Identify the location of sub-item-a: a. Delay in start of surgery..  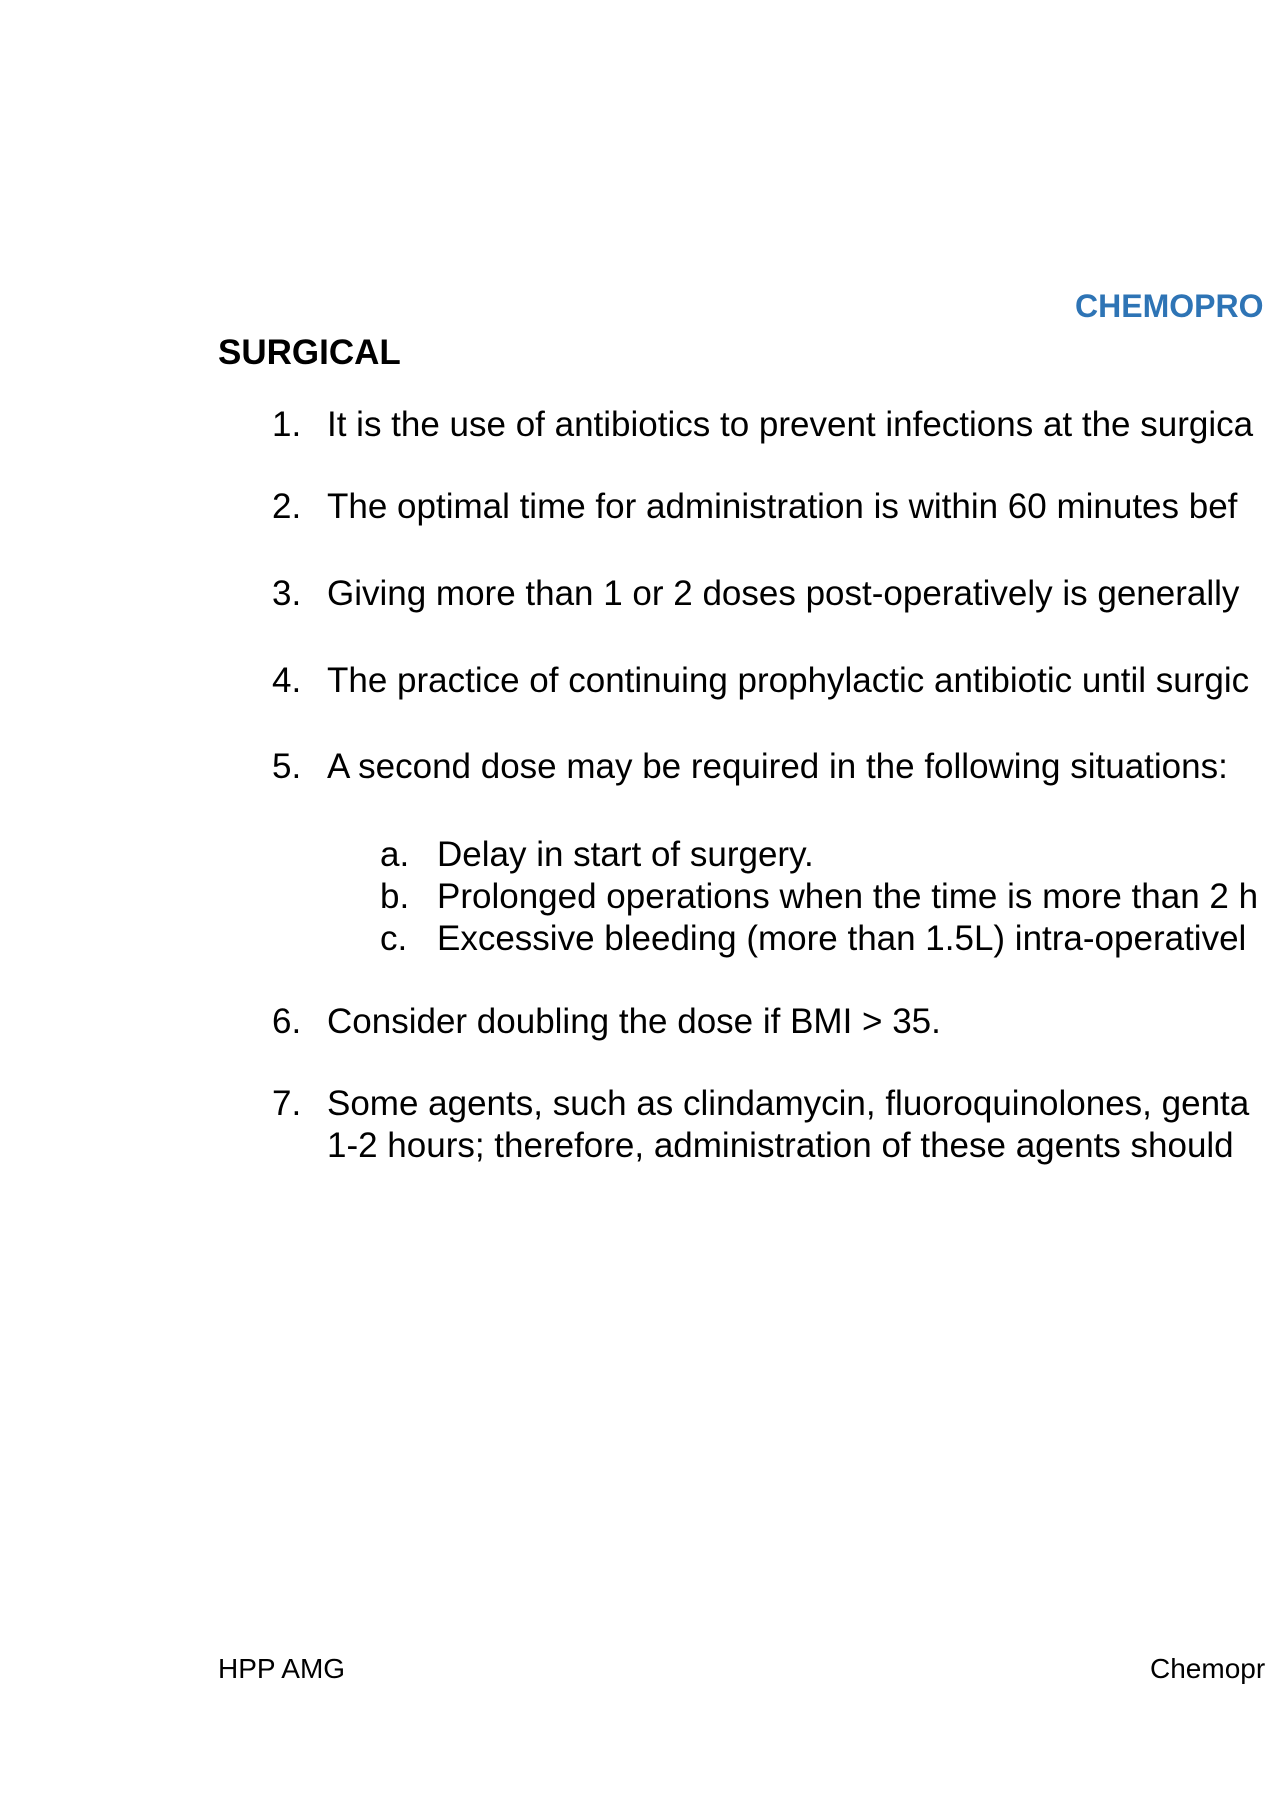
(597, 855).